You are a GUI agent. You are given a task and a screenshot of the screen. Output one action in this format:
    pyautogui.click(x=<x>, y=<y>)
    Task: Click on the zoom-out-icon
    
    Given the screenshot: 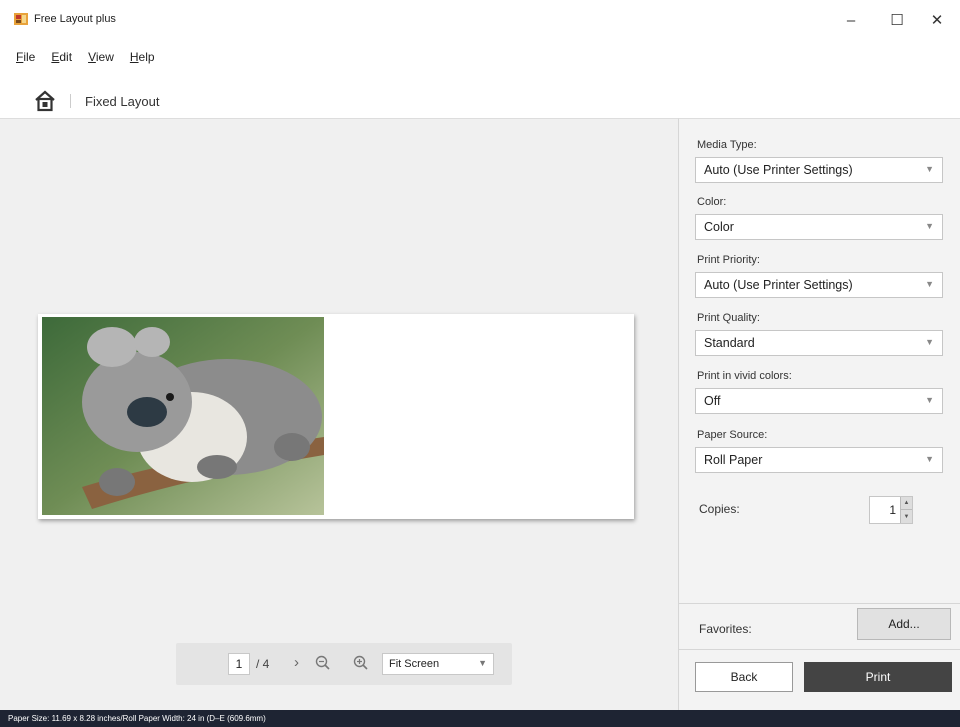 What is the action you would take?
    pyautogui.click(x=323, y=663)
    